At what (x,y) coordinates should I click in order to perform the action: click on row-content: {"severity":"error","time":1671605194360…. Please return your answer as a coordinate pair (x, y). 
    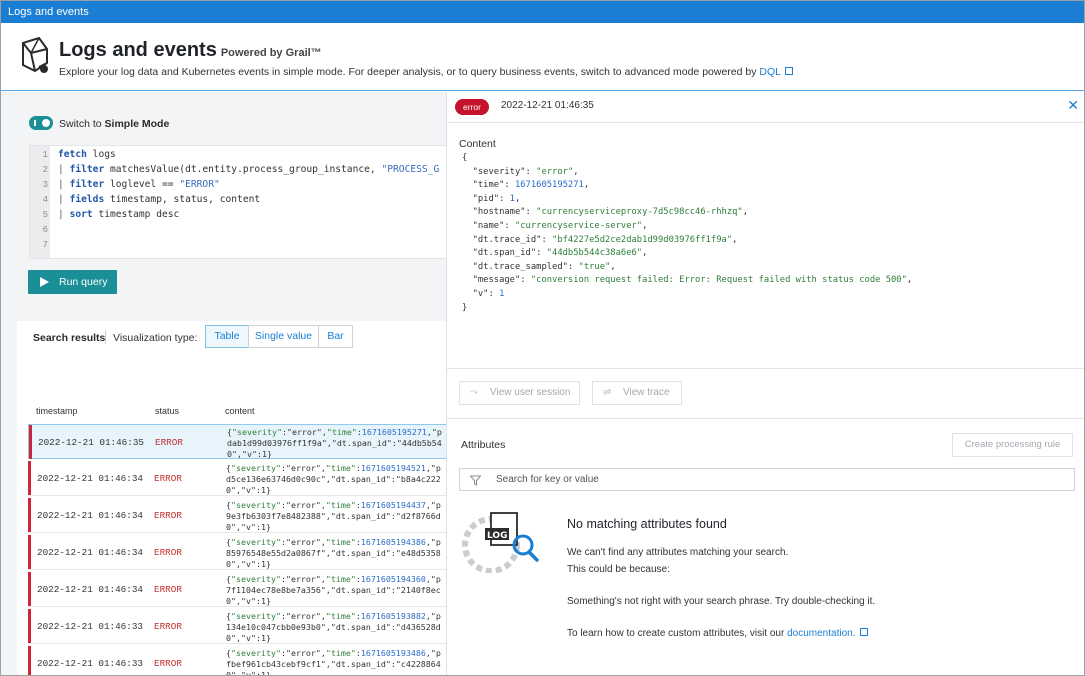
    Looking at the image, I should click on (333, 590).